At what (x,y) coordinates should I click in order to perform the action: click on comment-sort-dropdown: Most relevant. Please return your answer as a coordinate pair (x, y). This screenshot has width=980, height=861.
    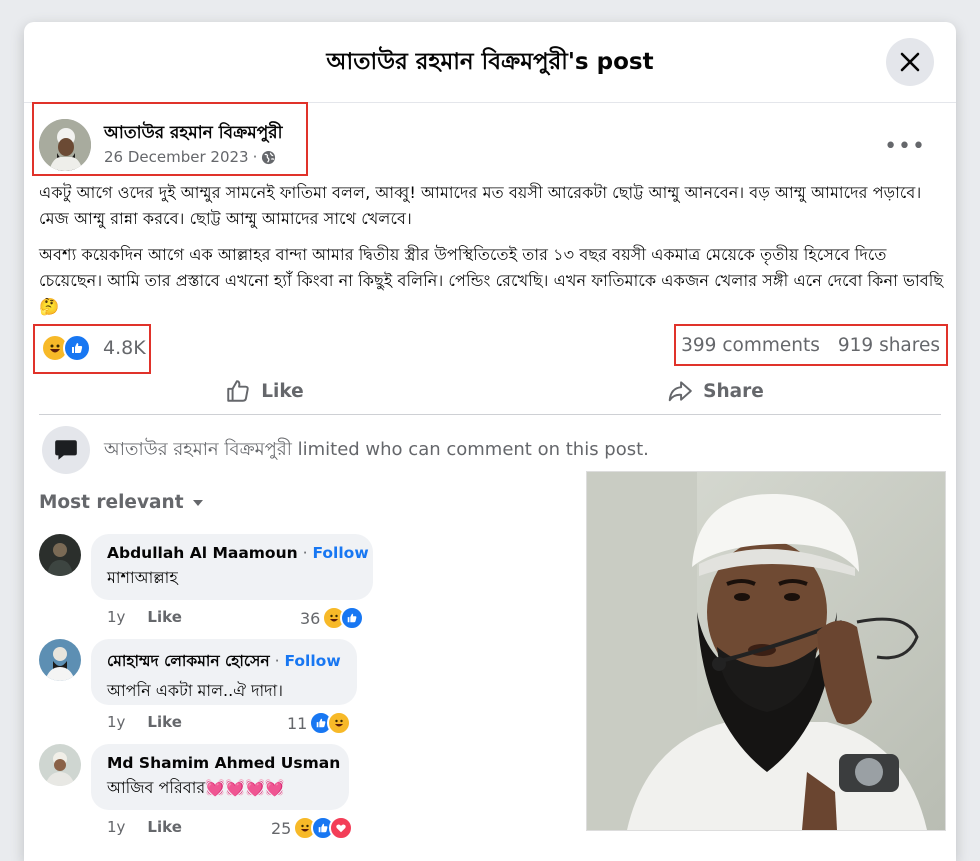
    Looking at the image, I should click on (121, 502).